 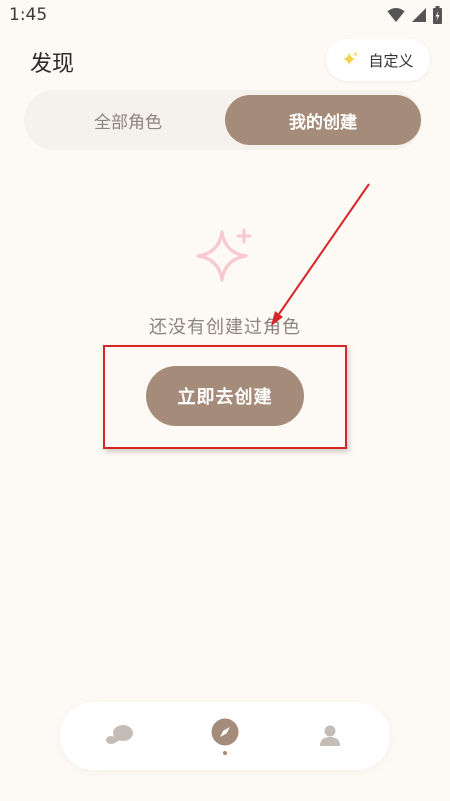 I want to click on customize-button: 自定义, so click(x=378, y=60).